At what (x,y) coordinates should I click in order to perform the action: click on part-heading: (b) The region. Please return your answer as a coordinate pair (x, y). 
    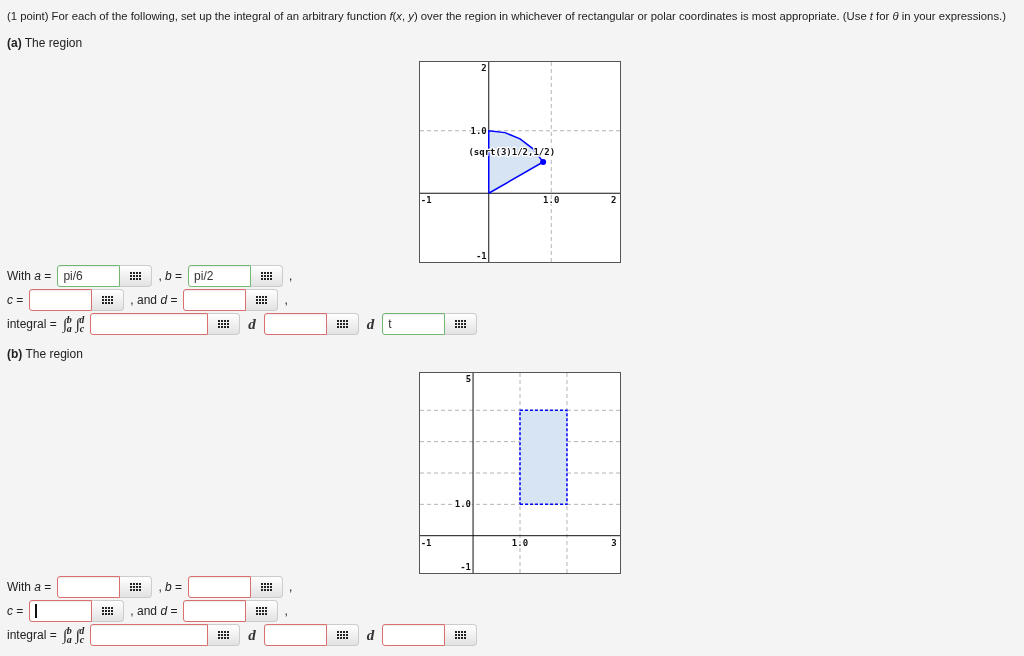
    Looking at the image, I should click on (45, 354).